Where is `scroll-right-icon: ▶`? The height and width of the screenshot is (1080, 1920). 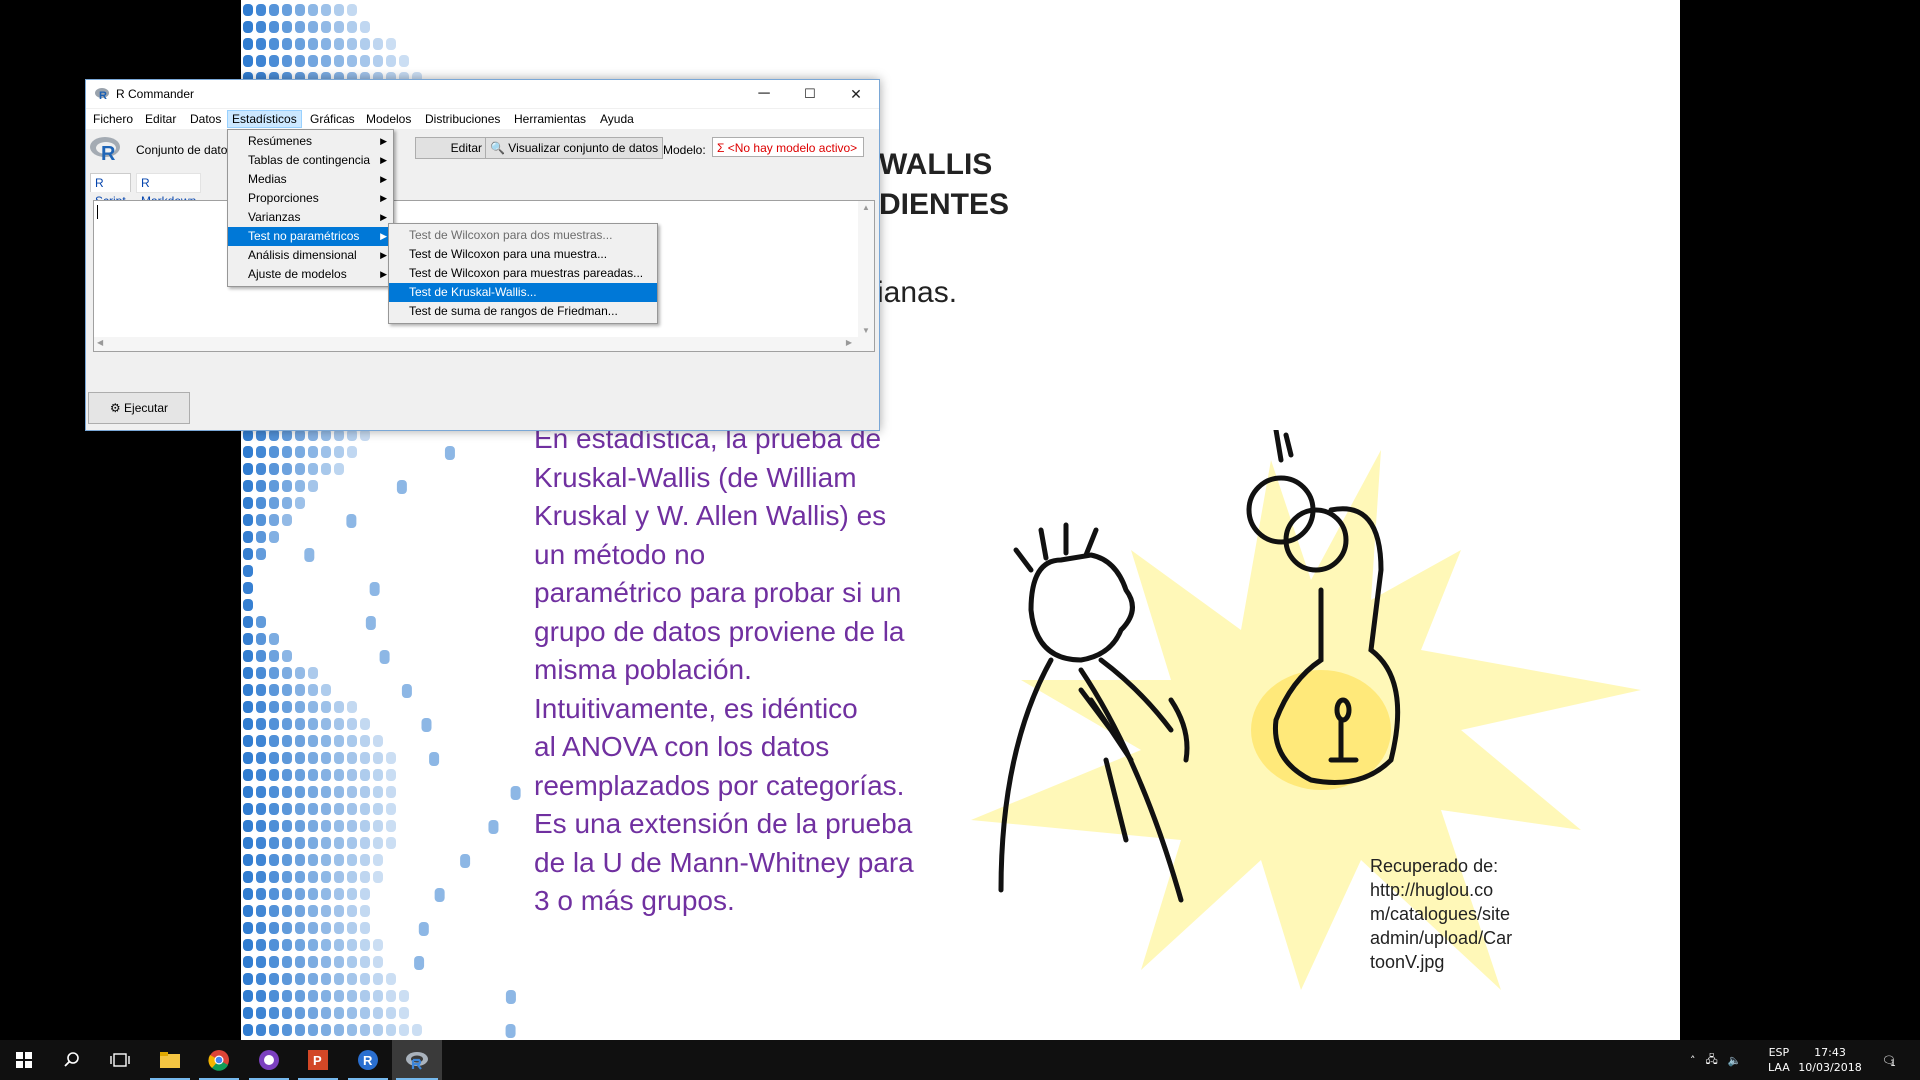
scroll-right-icon: ▶ is located at coordinates (849, 342).